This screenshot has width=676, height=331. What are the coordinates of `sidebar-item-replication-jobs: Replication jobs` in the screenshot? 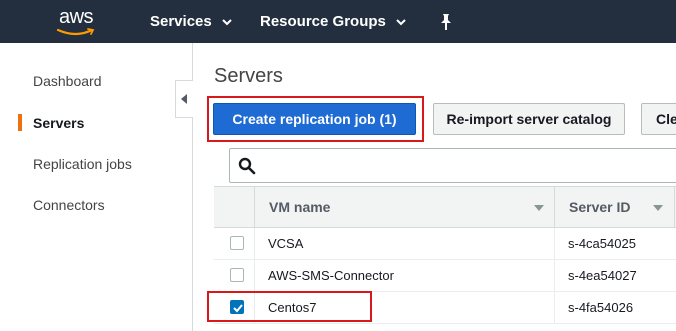 It's located at (82, 164).